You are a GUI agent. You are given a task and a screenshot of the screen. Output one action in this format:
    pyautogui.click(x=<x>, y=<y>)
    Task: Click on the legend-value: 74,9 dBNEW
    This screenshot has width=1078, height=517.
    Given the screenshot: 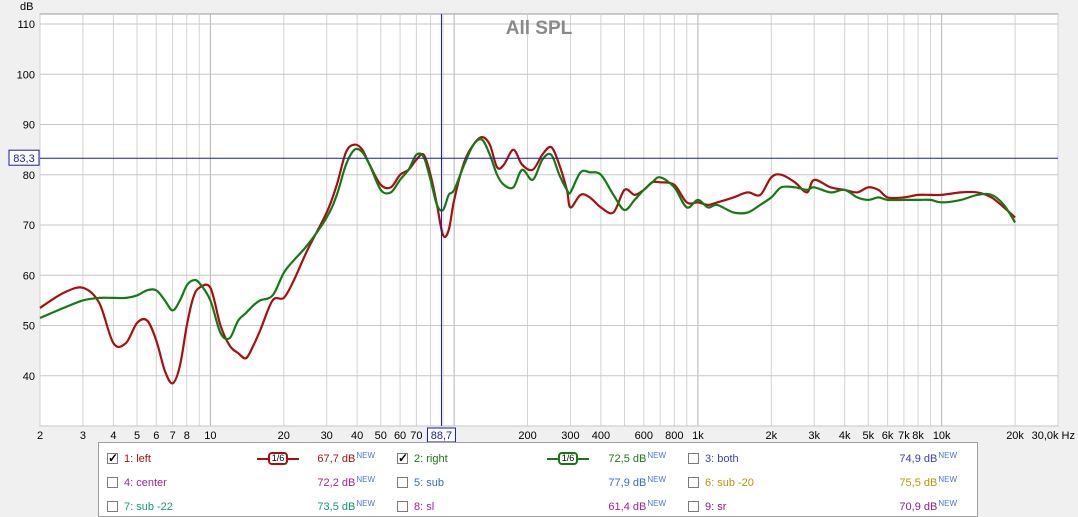 What is the action you would take?
    pyautogui.click(x=922, y=459)
    